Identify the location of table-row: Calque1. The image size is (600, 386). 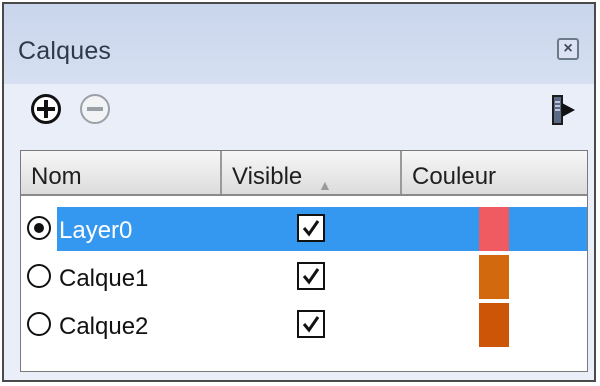
(304, 276).